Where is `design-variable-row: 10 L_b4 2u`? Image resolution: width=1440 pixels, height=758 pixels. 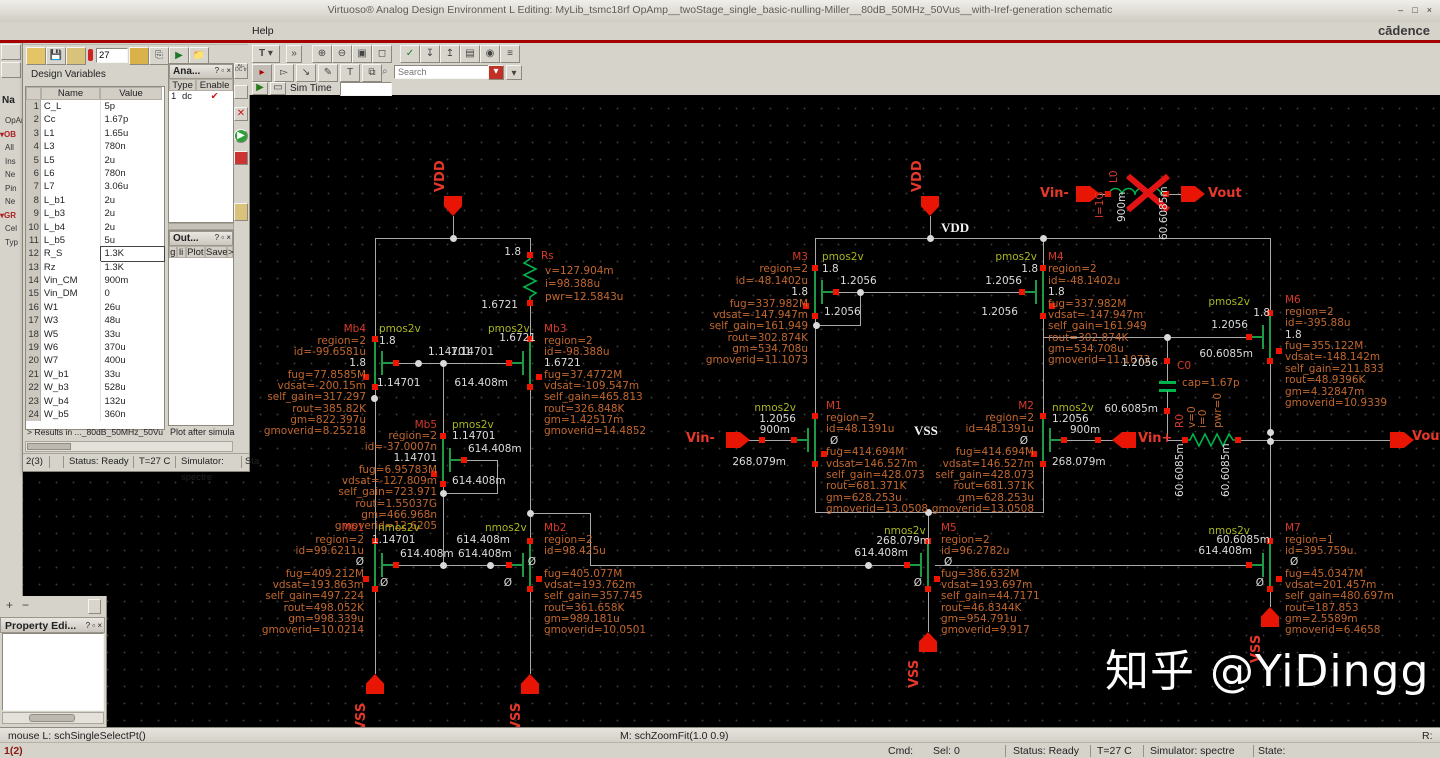 design-variable-row: 10 L_b4 2u is located at coordinates (95, 227).